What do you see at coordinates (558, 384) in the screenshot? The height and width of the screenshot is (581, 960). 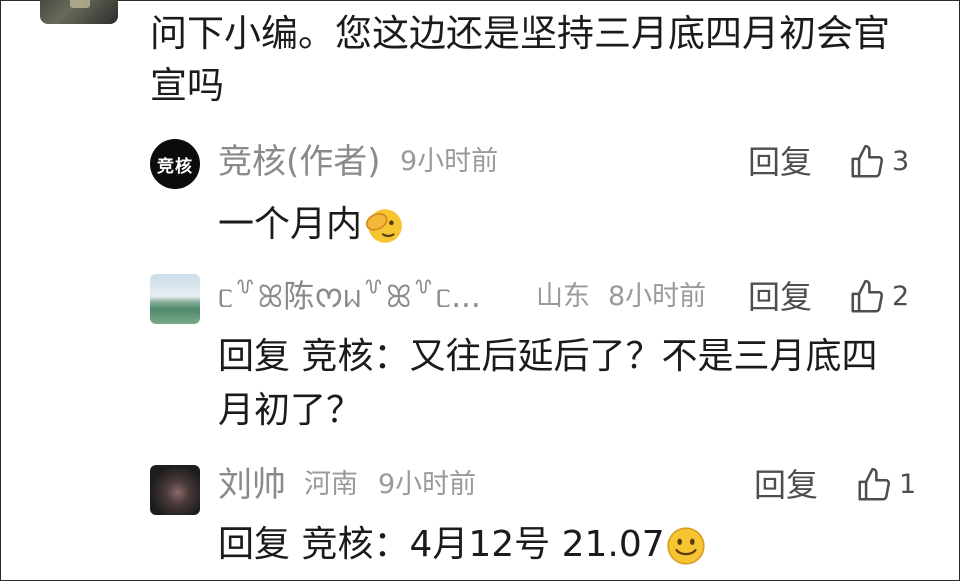 I see `comment-body: 回复 竞核：又往后延后了？不是三月底四月初了？` at bounding box center [558, 384].